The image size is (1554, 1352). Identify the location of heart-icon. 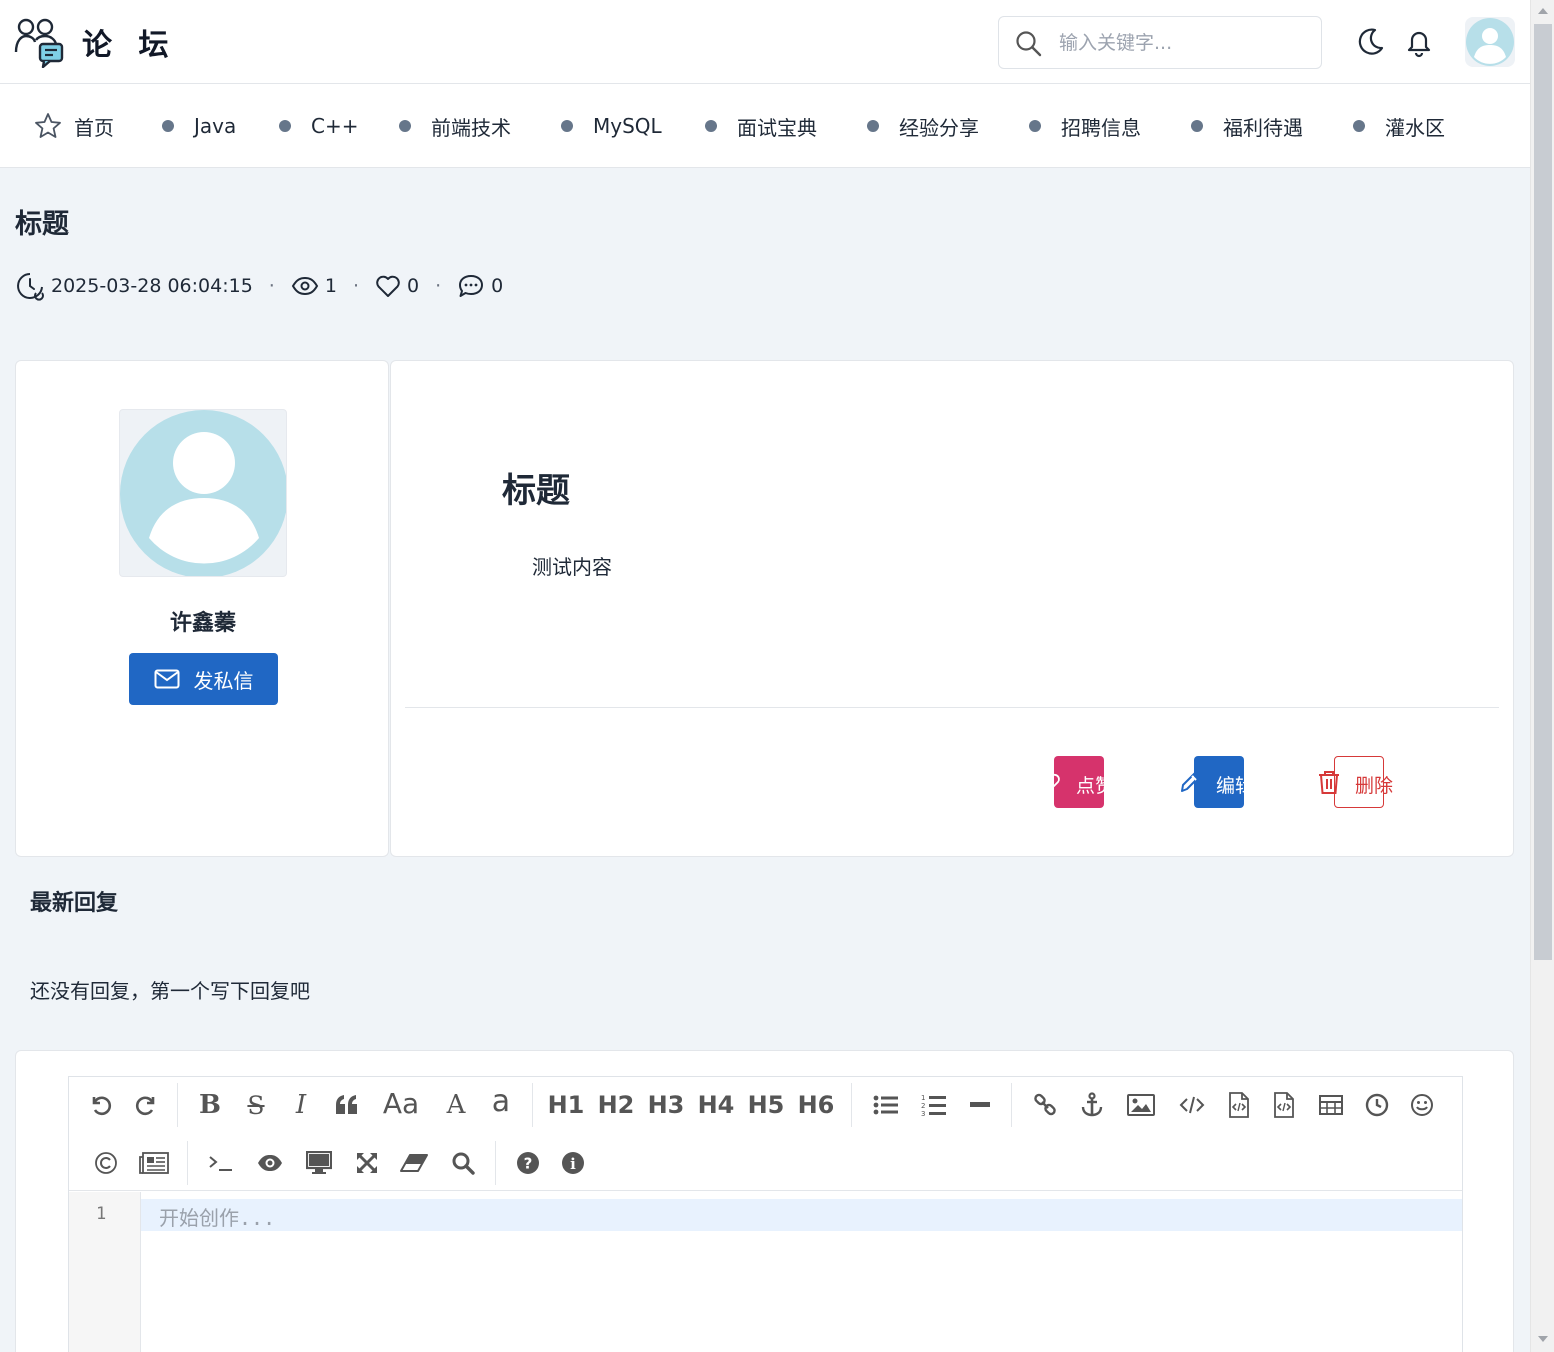
(388, 286).